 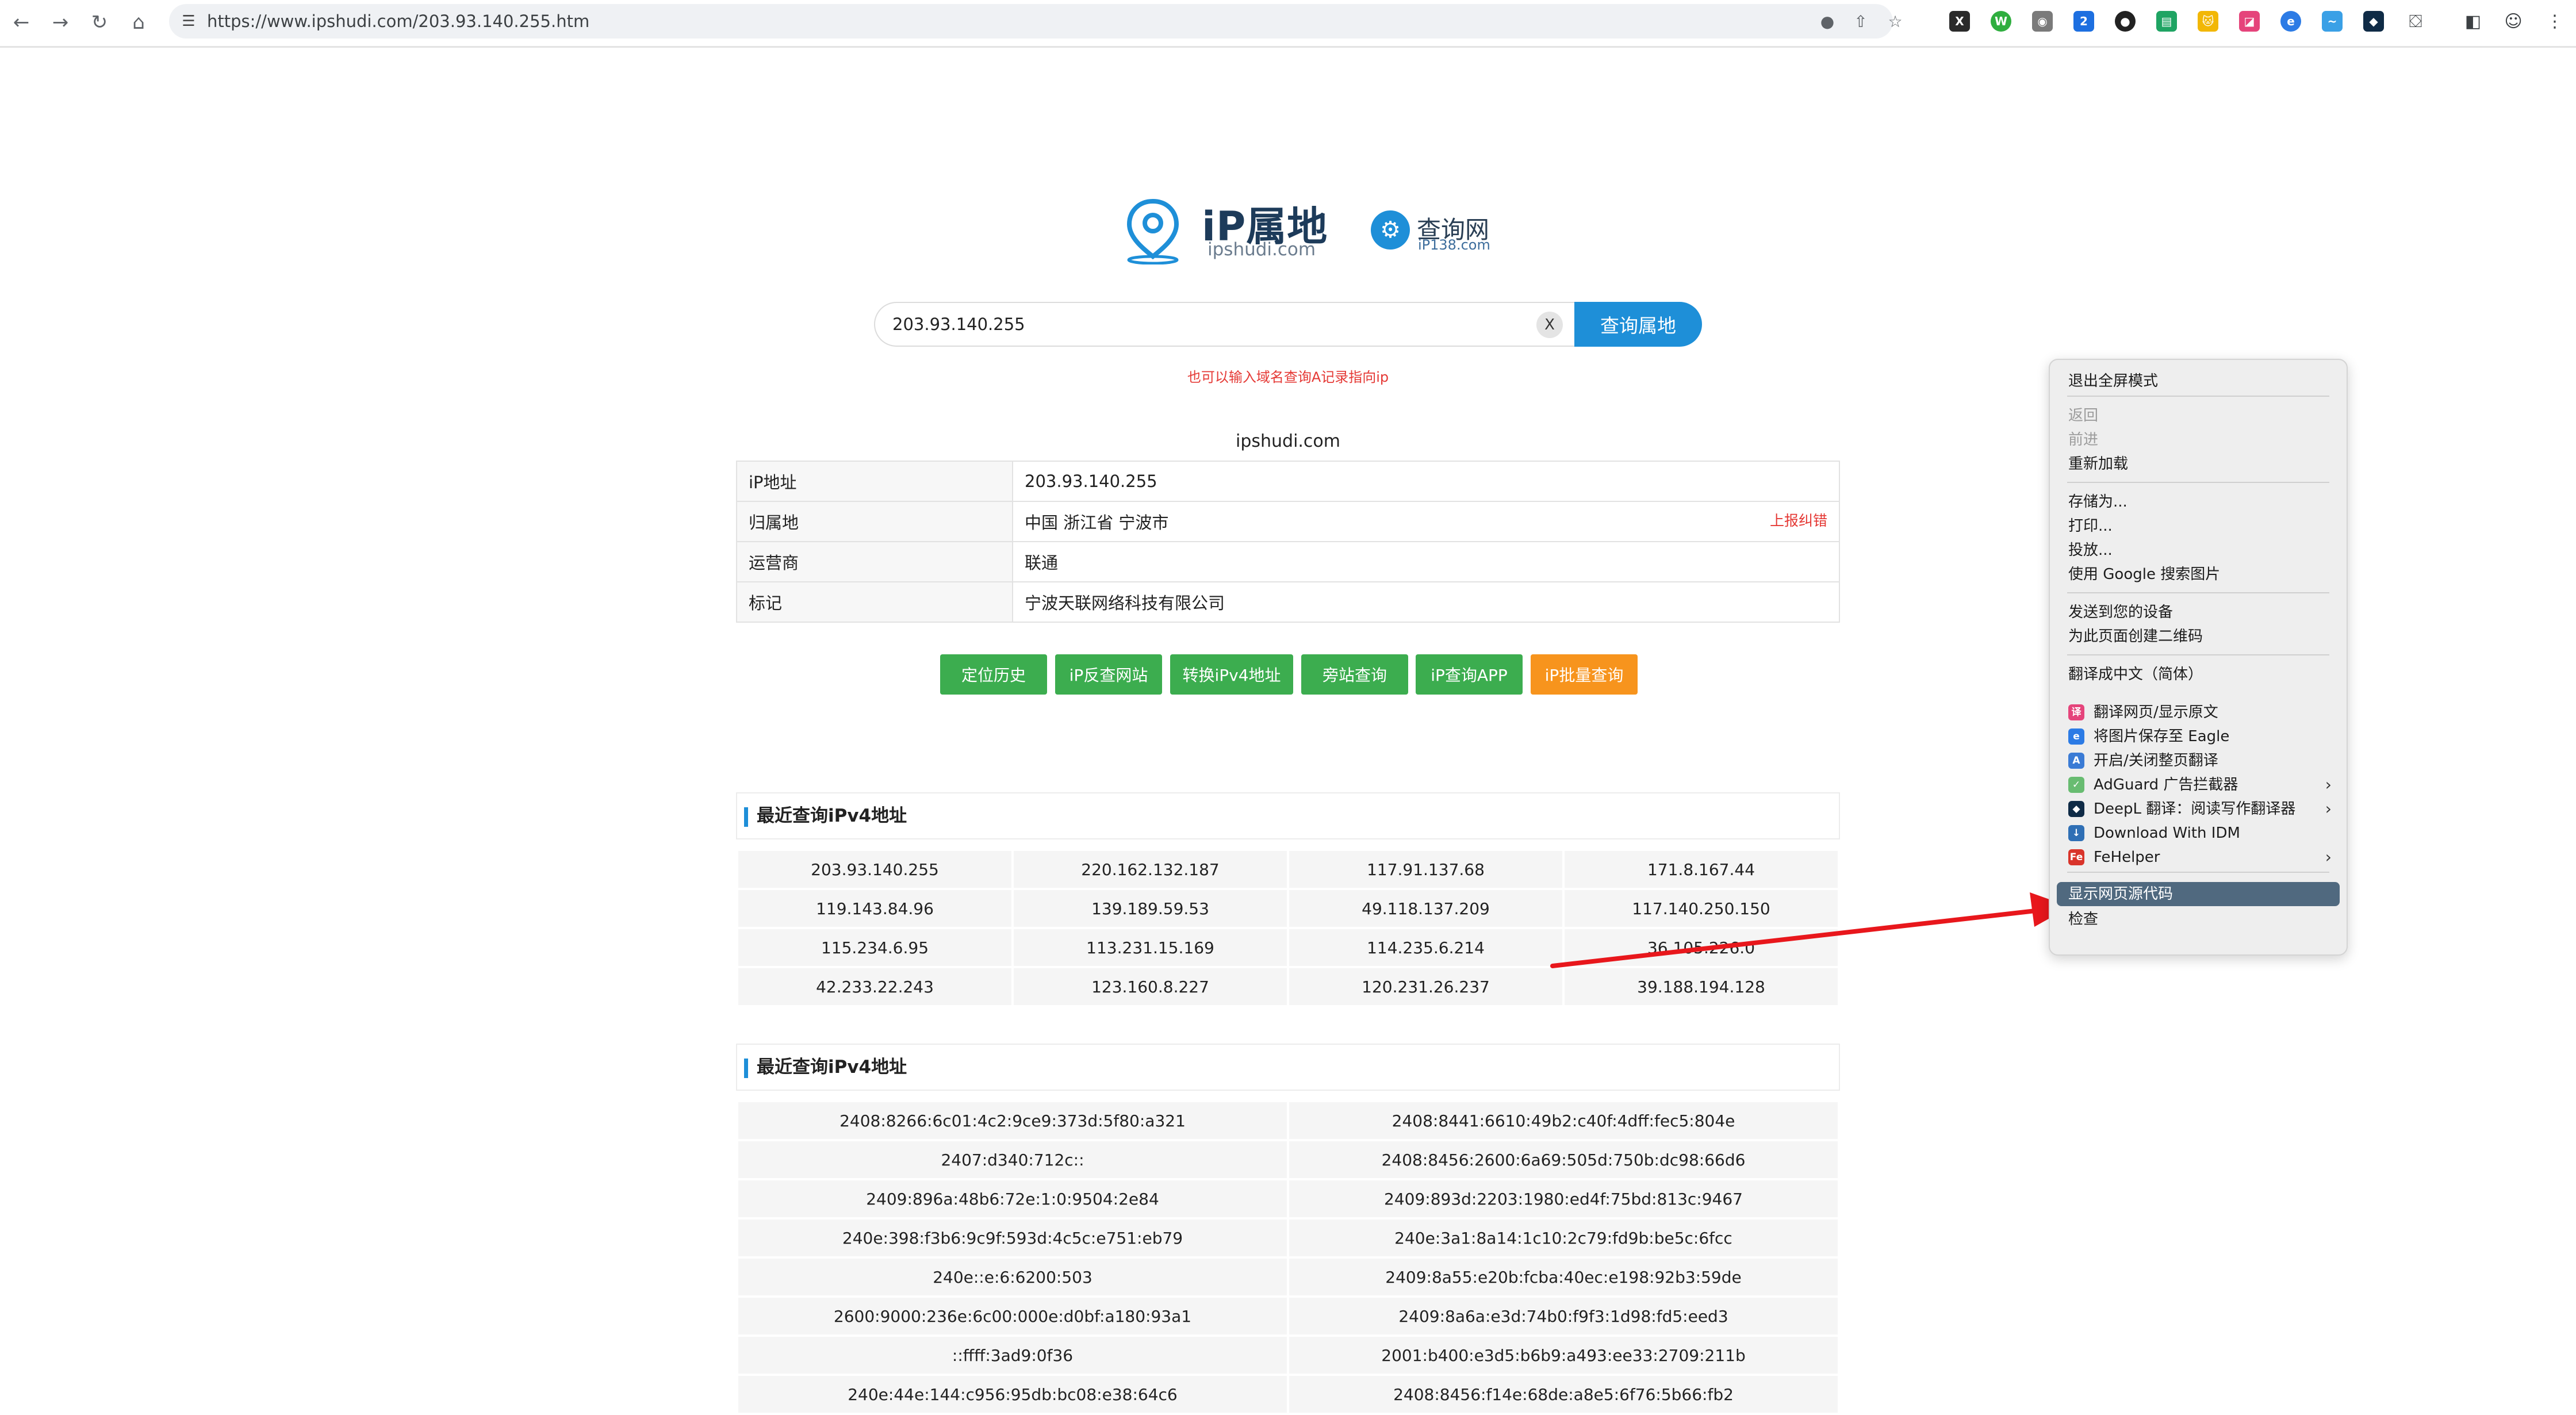 I want to click on more-menu-icon: ⋮, so click(x=2555, y=21).